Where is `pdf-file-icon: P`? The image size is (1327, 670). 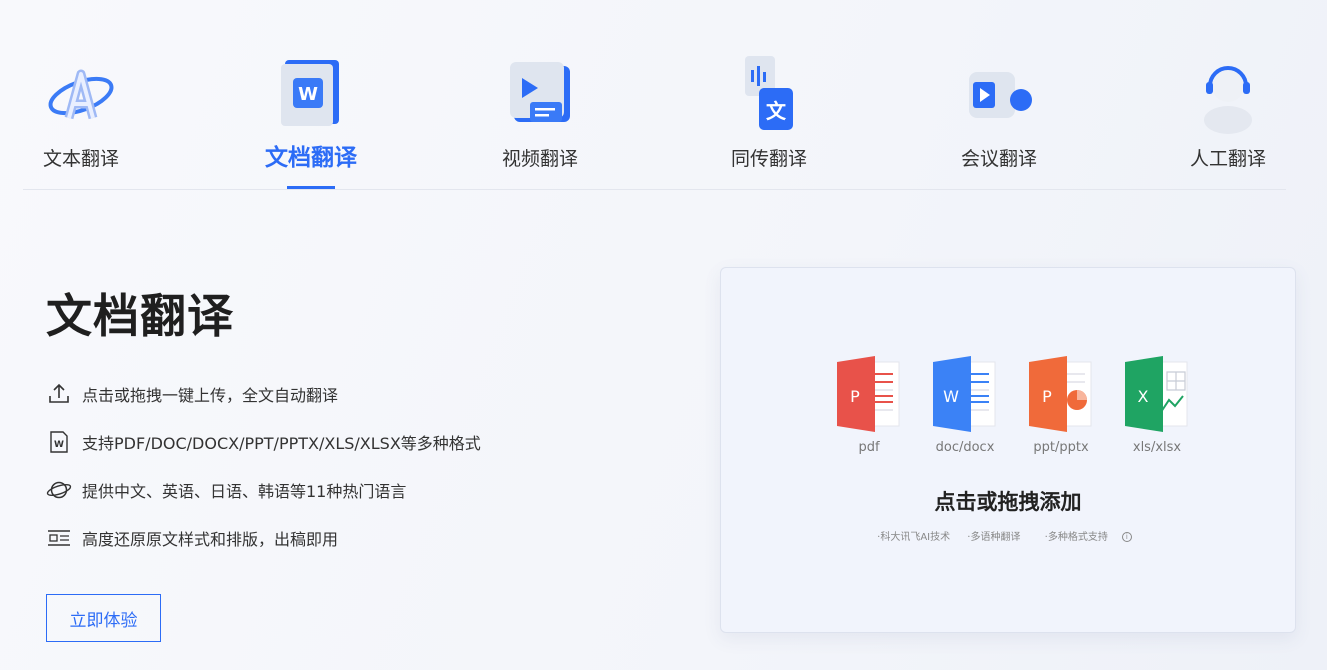 pdf-file-icon: P is located at coordinates (868, 394).